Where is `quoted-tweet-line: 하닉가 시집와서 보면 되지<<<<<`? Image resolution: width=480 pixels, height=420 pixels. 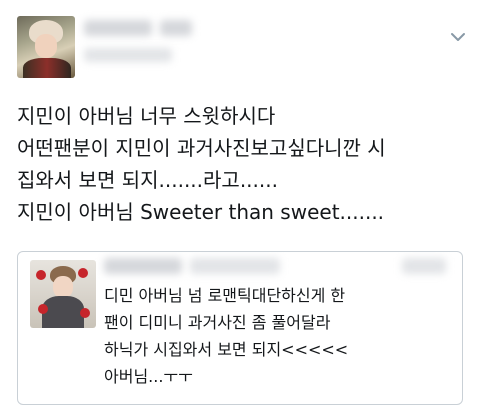
quoted-tweet-line: 하닉가 시집와서 보면 되지<<<<< is located at coordinates (226, 349).